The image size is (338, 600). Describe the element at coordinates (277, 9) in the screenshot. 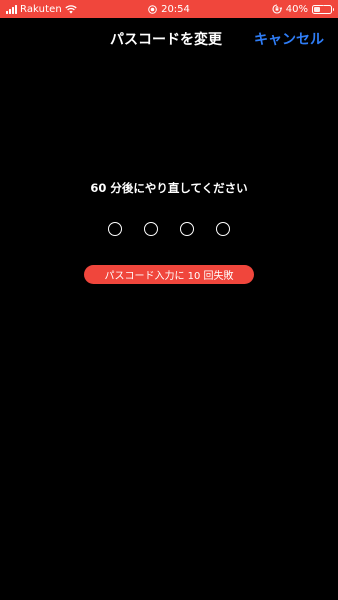

I see `orientation-lock-icon` at that location.